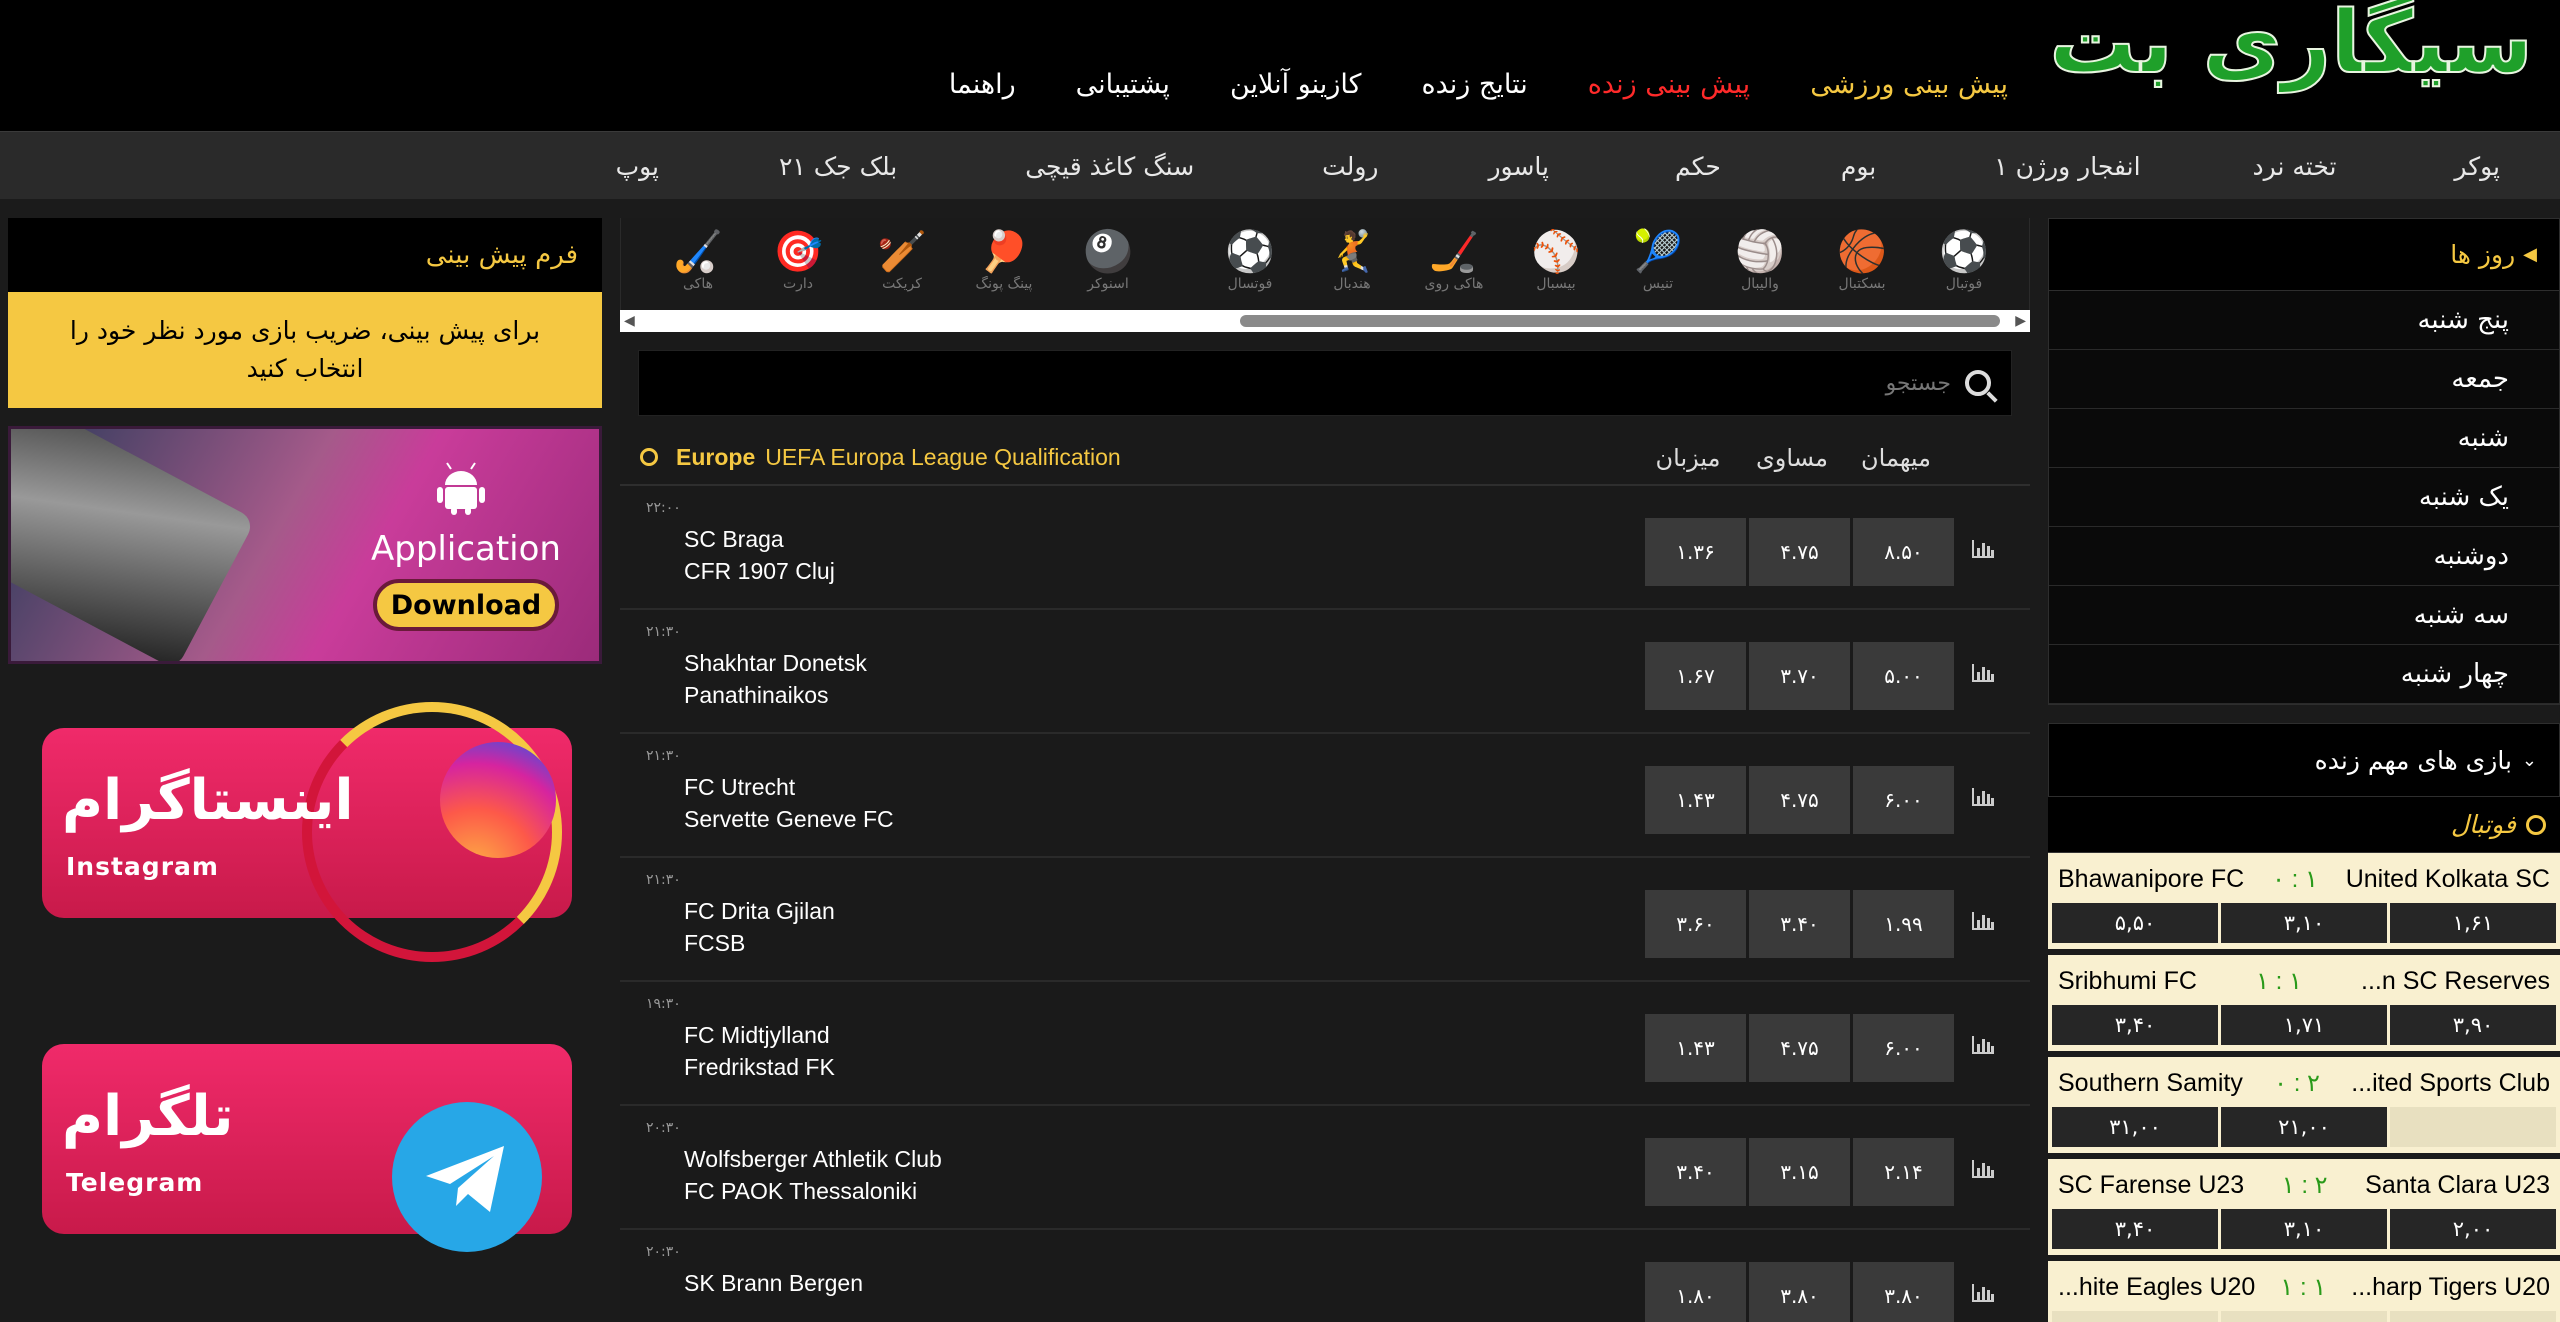 The width and height of the screenshot is (2560, 1322). What do you see at coordinates (2477, 166) in the screenshot?
I see `casino-nav-item: پوکر` at bounding box center [2477, 166].